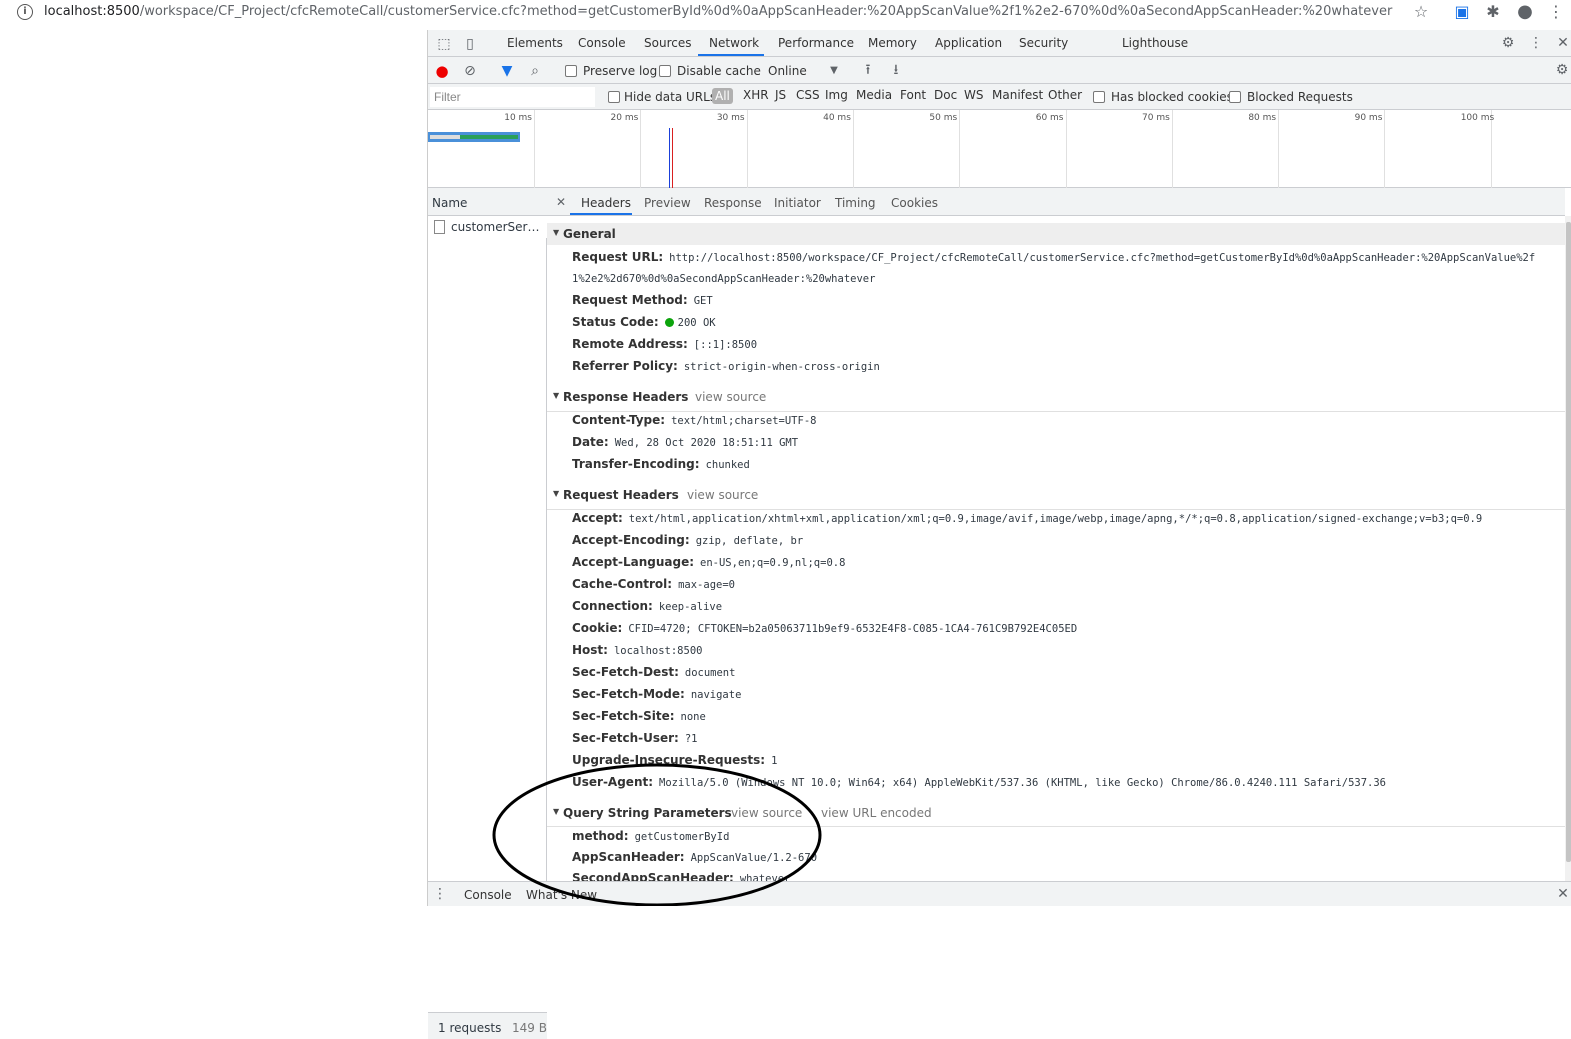  I want to click on requests-count: 1 requests, so click(470, 1028).